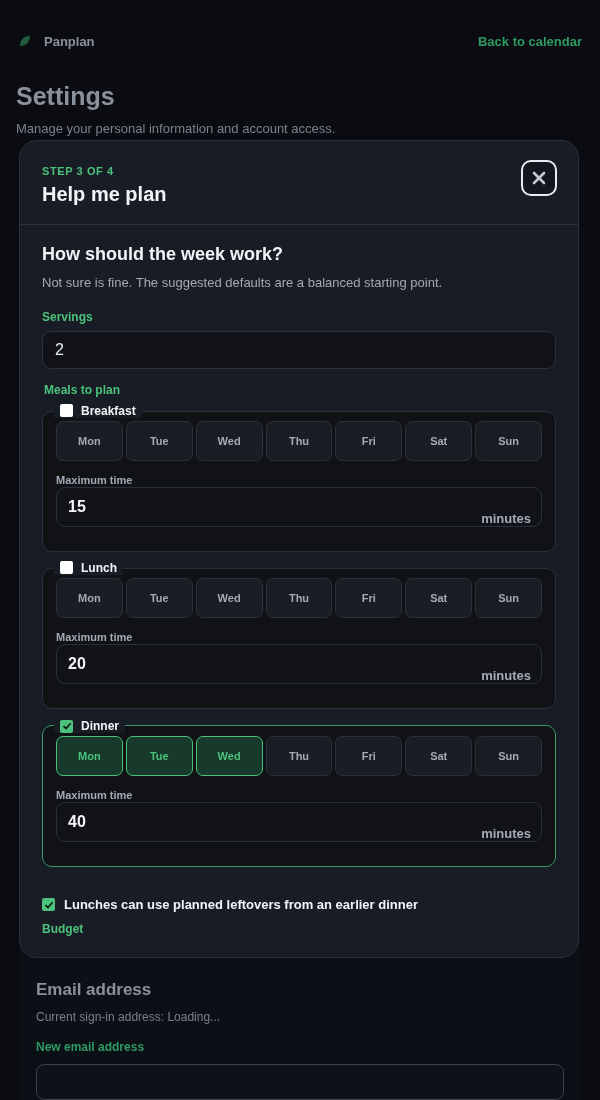 Image resolution: width=600 pixels, height=1100 pixels. I want to click on close-icon, so click(539, 178).